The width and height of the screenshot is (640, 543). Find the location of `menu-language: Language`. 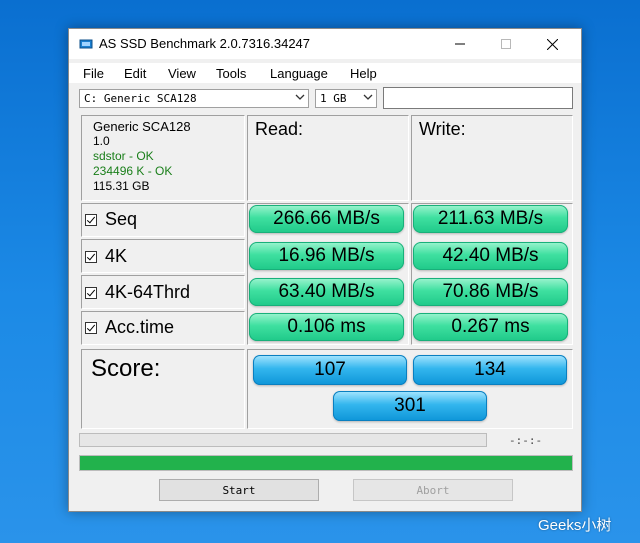

menu-language: Language is located at coordinates (299, 73).